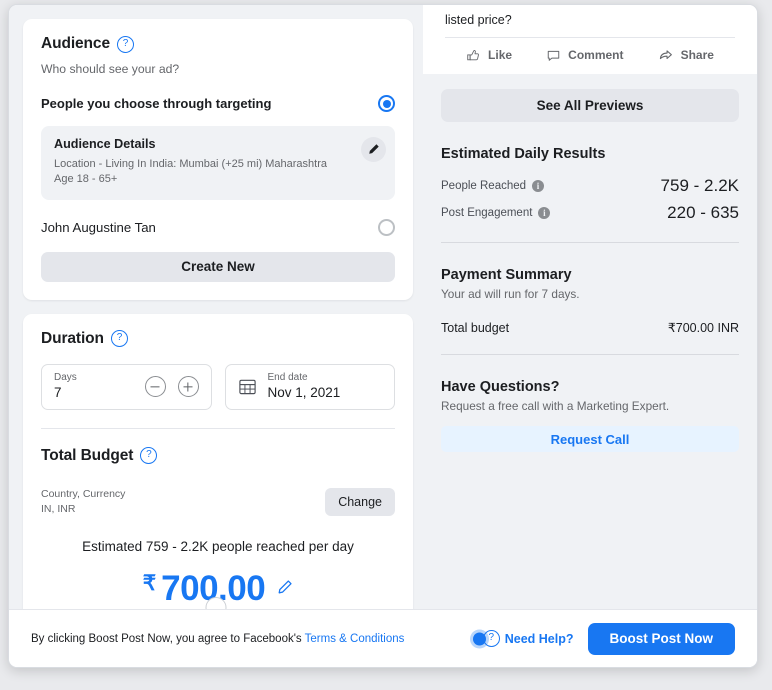 This screenshot has width=772, height=690. I want to click on post-engagement-label: Post Engagement, so click(487, 213).